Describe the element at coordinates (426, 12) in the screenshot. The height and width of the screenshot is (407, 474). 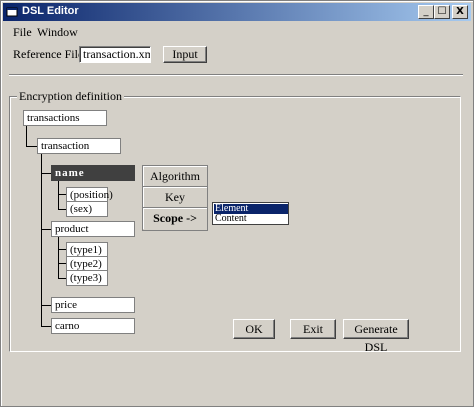
I see `minimize-button: _` at that location.